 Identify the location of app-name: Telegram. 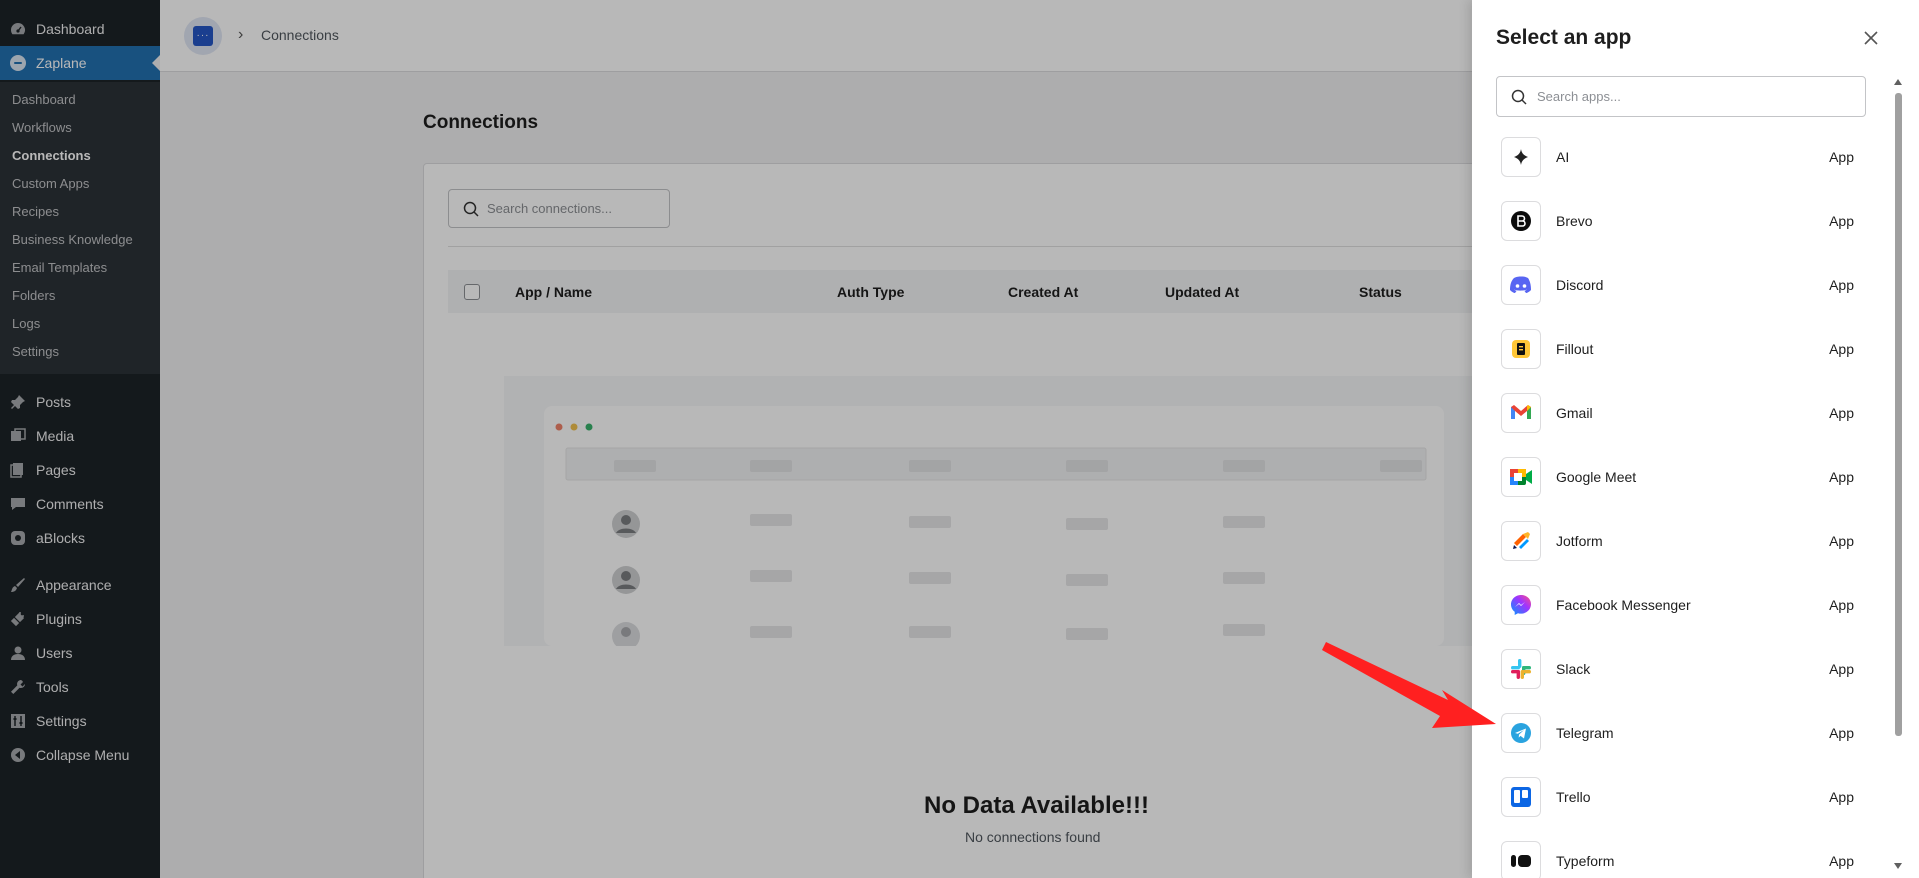
(1585, 733).